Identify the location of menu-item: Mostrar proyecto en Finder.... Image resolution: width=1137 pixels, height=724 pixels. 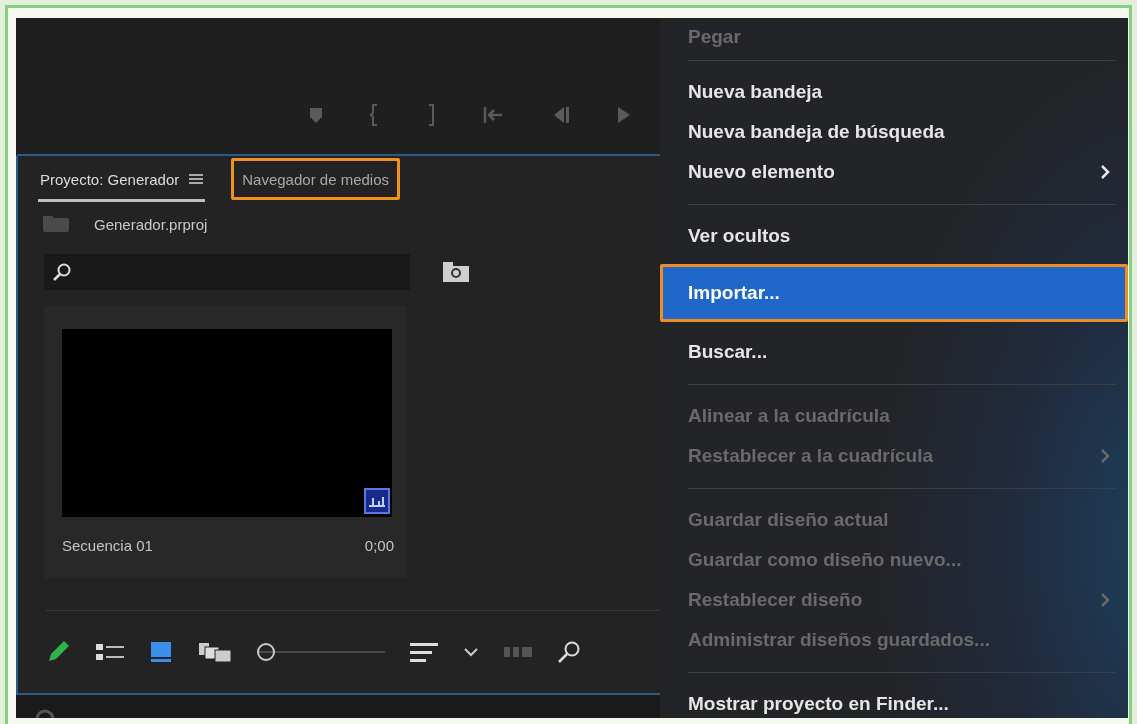
(894, 701).